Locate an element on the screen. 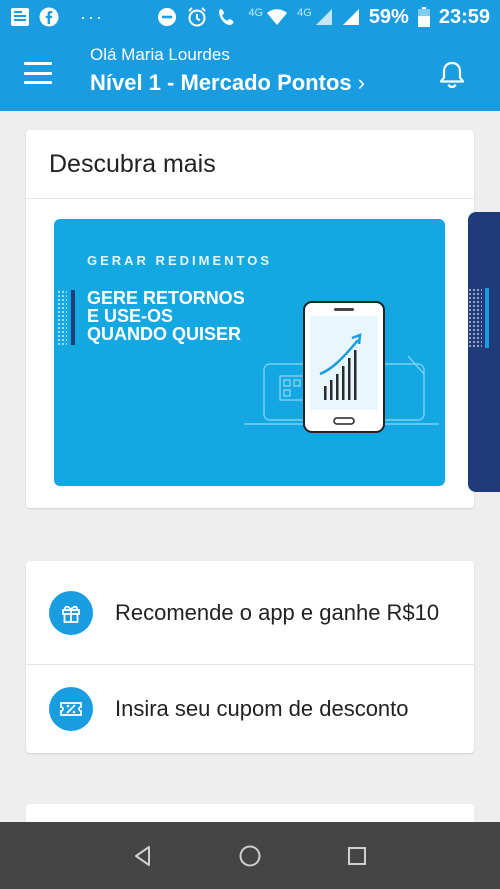 This screenshot has width=500, height=889. home-button is located at coordinates (250, 856).